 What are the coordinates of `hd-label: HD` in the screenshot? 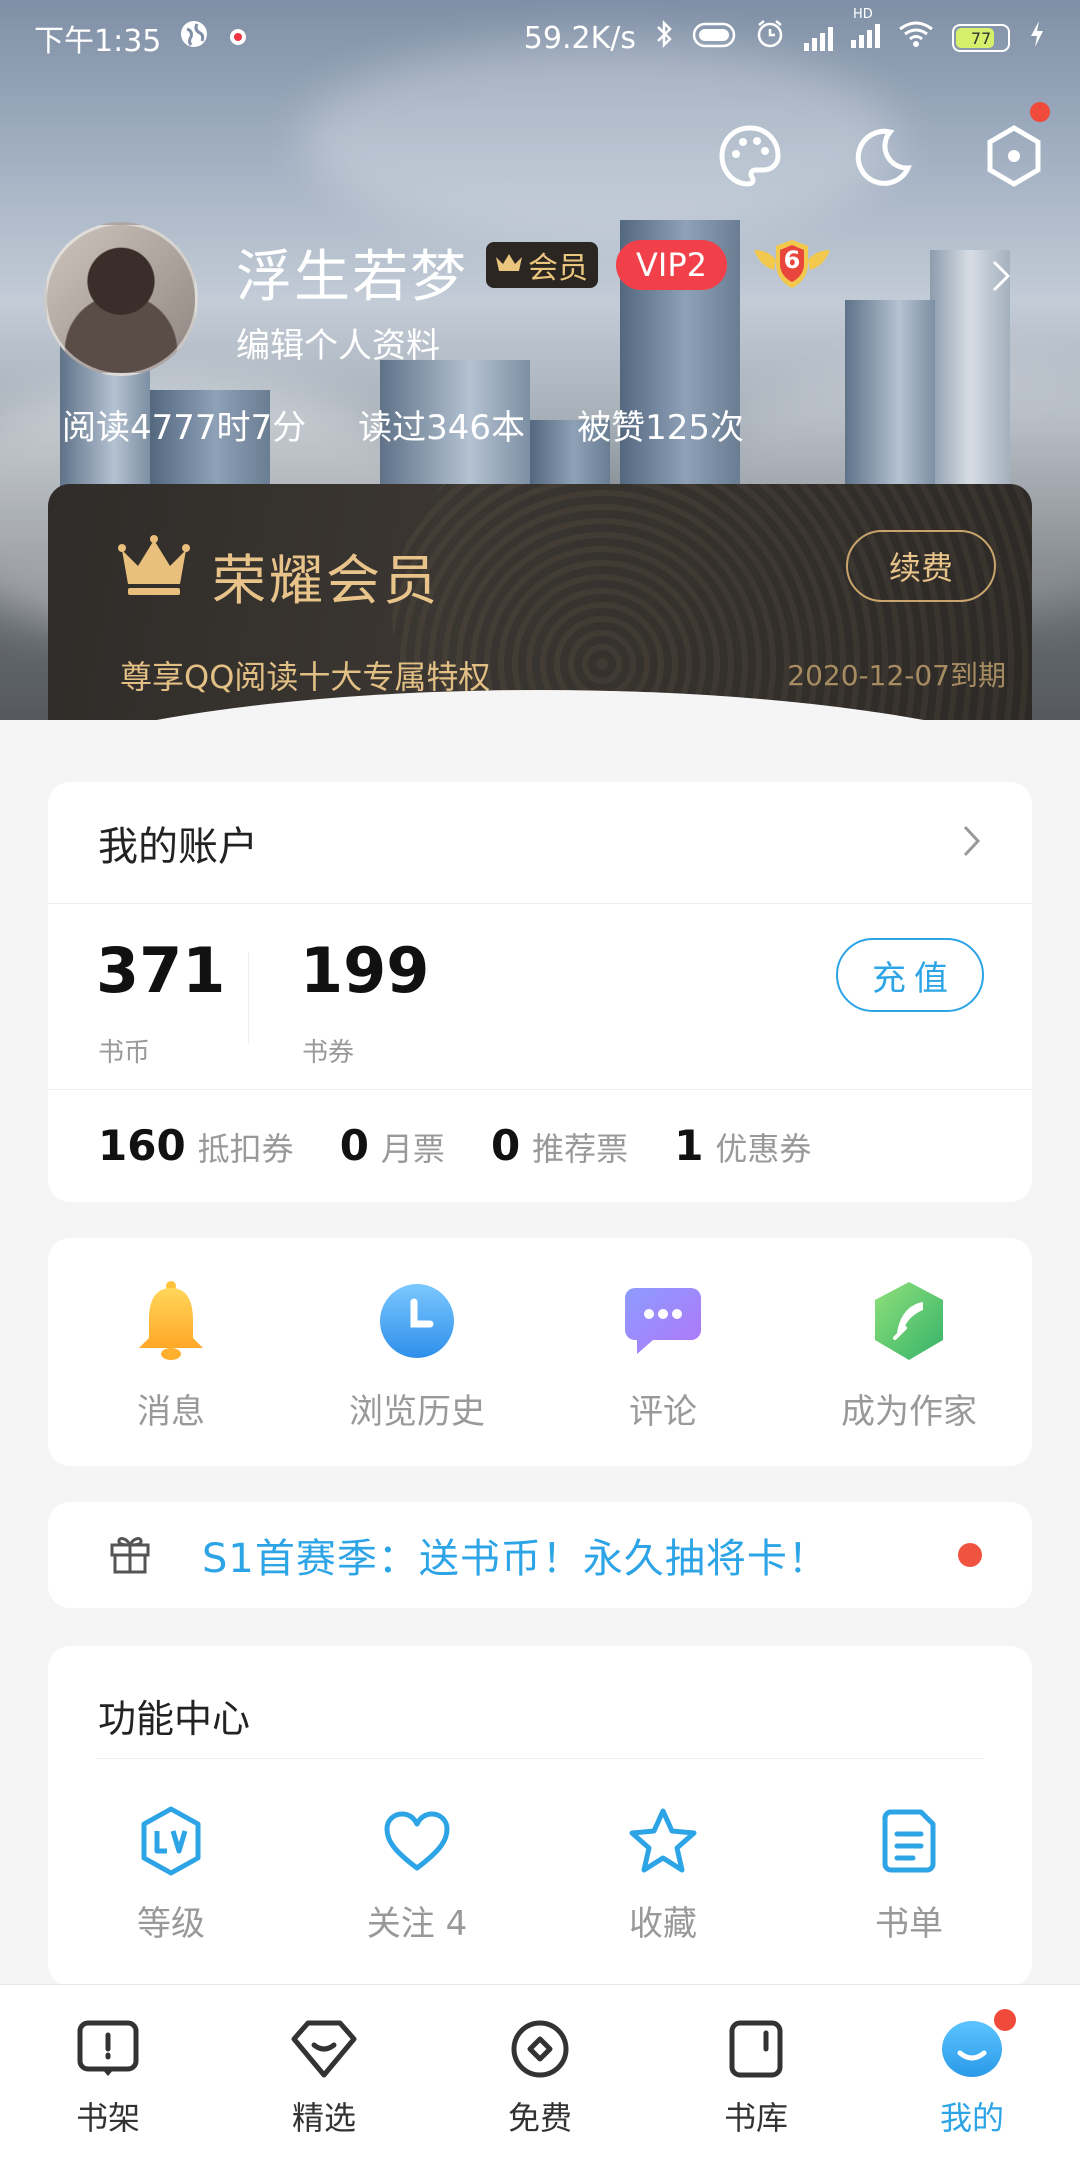 It's located at (863, 14).